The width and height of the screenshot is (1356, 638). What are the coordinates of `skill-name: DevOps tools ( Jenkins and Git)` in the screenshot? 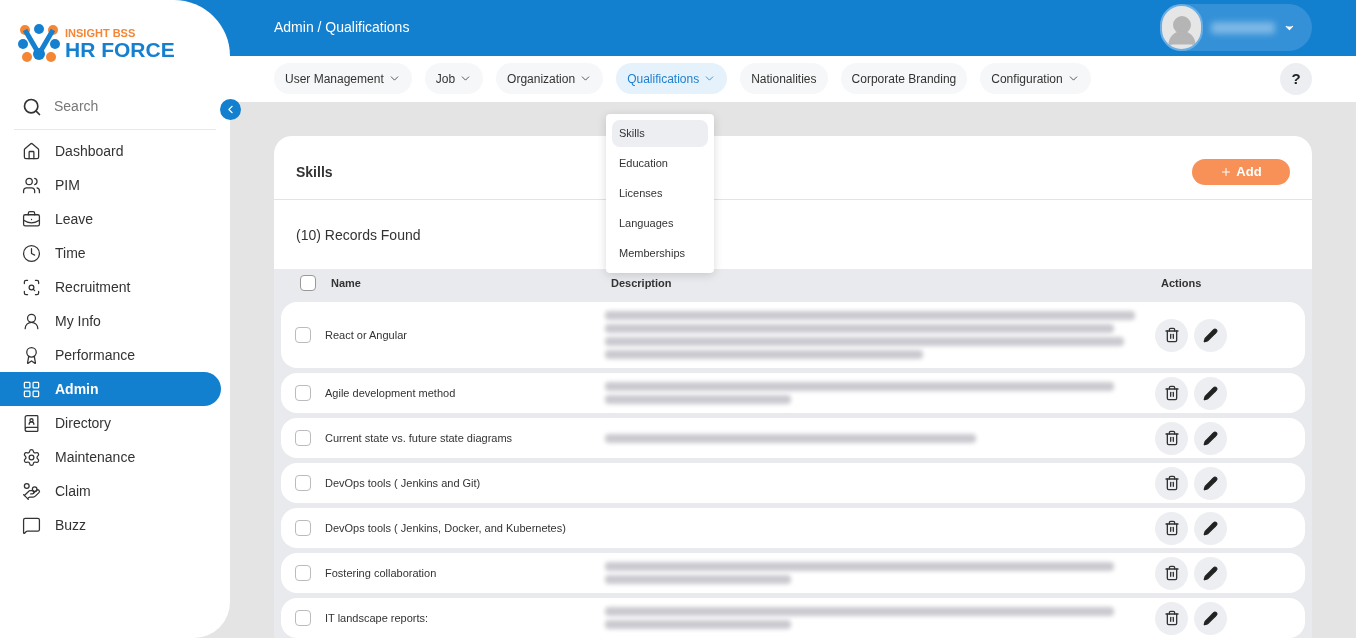 It's located at (403, 483).